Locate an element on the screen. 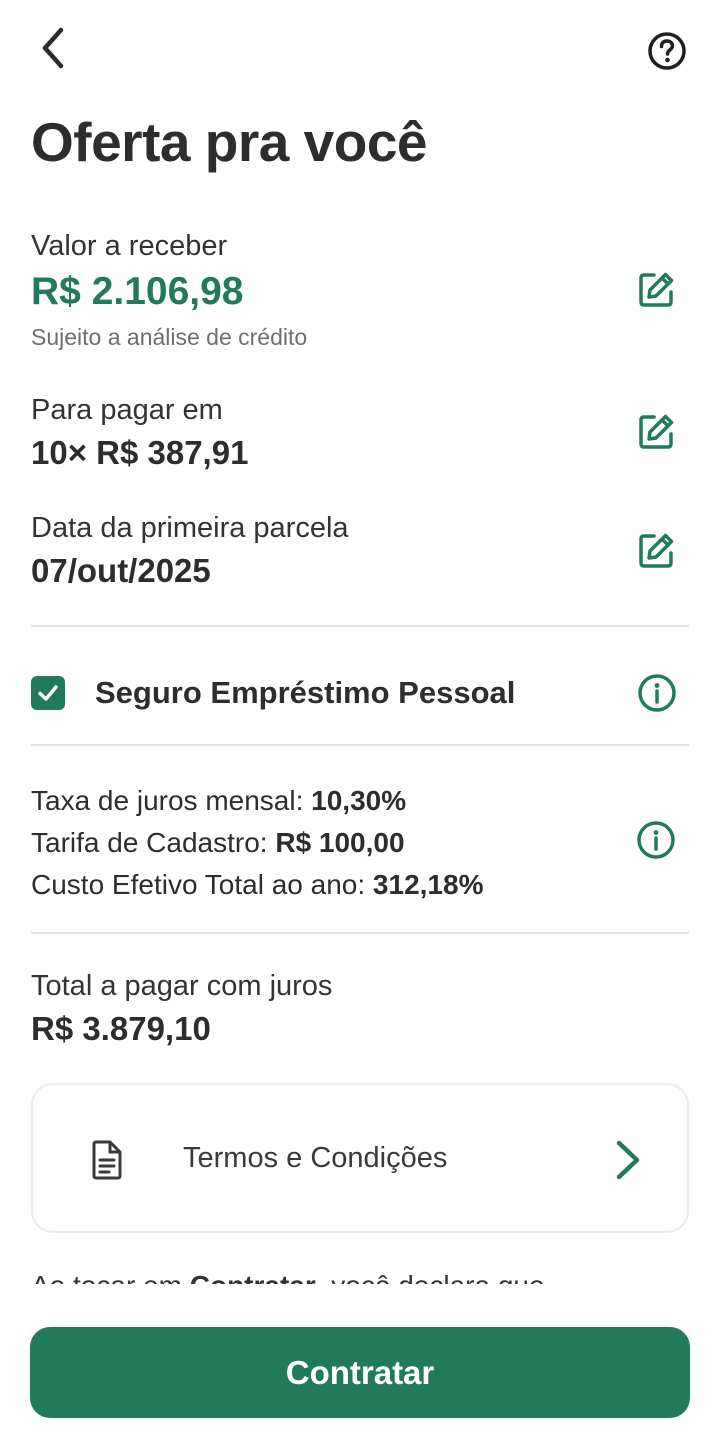 The image size is (720, 1440). insurance-label: Seguro Empréstimo Pessoal is located at coordinates (305, 692).